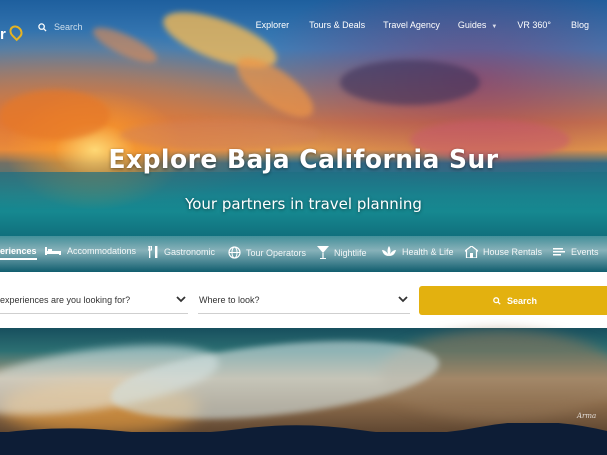 This screenshot has width=607, height=455. I want to click on section-divider-wave, so click(303, 439).